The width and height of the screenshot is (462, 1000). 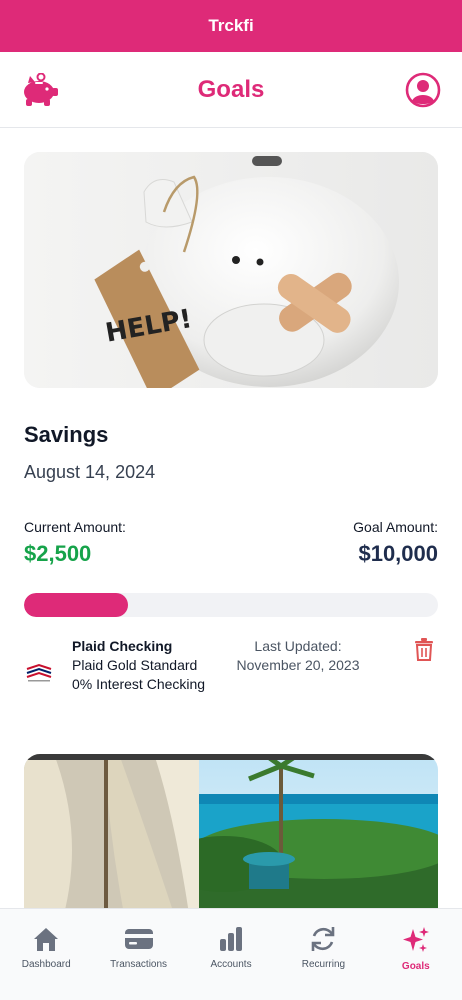 I want to click on goal-amount-block: Goal Amount: $10,000, so click(x=395, y=543).